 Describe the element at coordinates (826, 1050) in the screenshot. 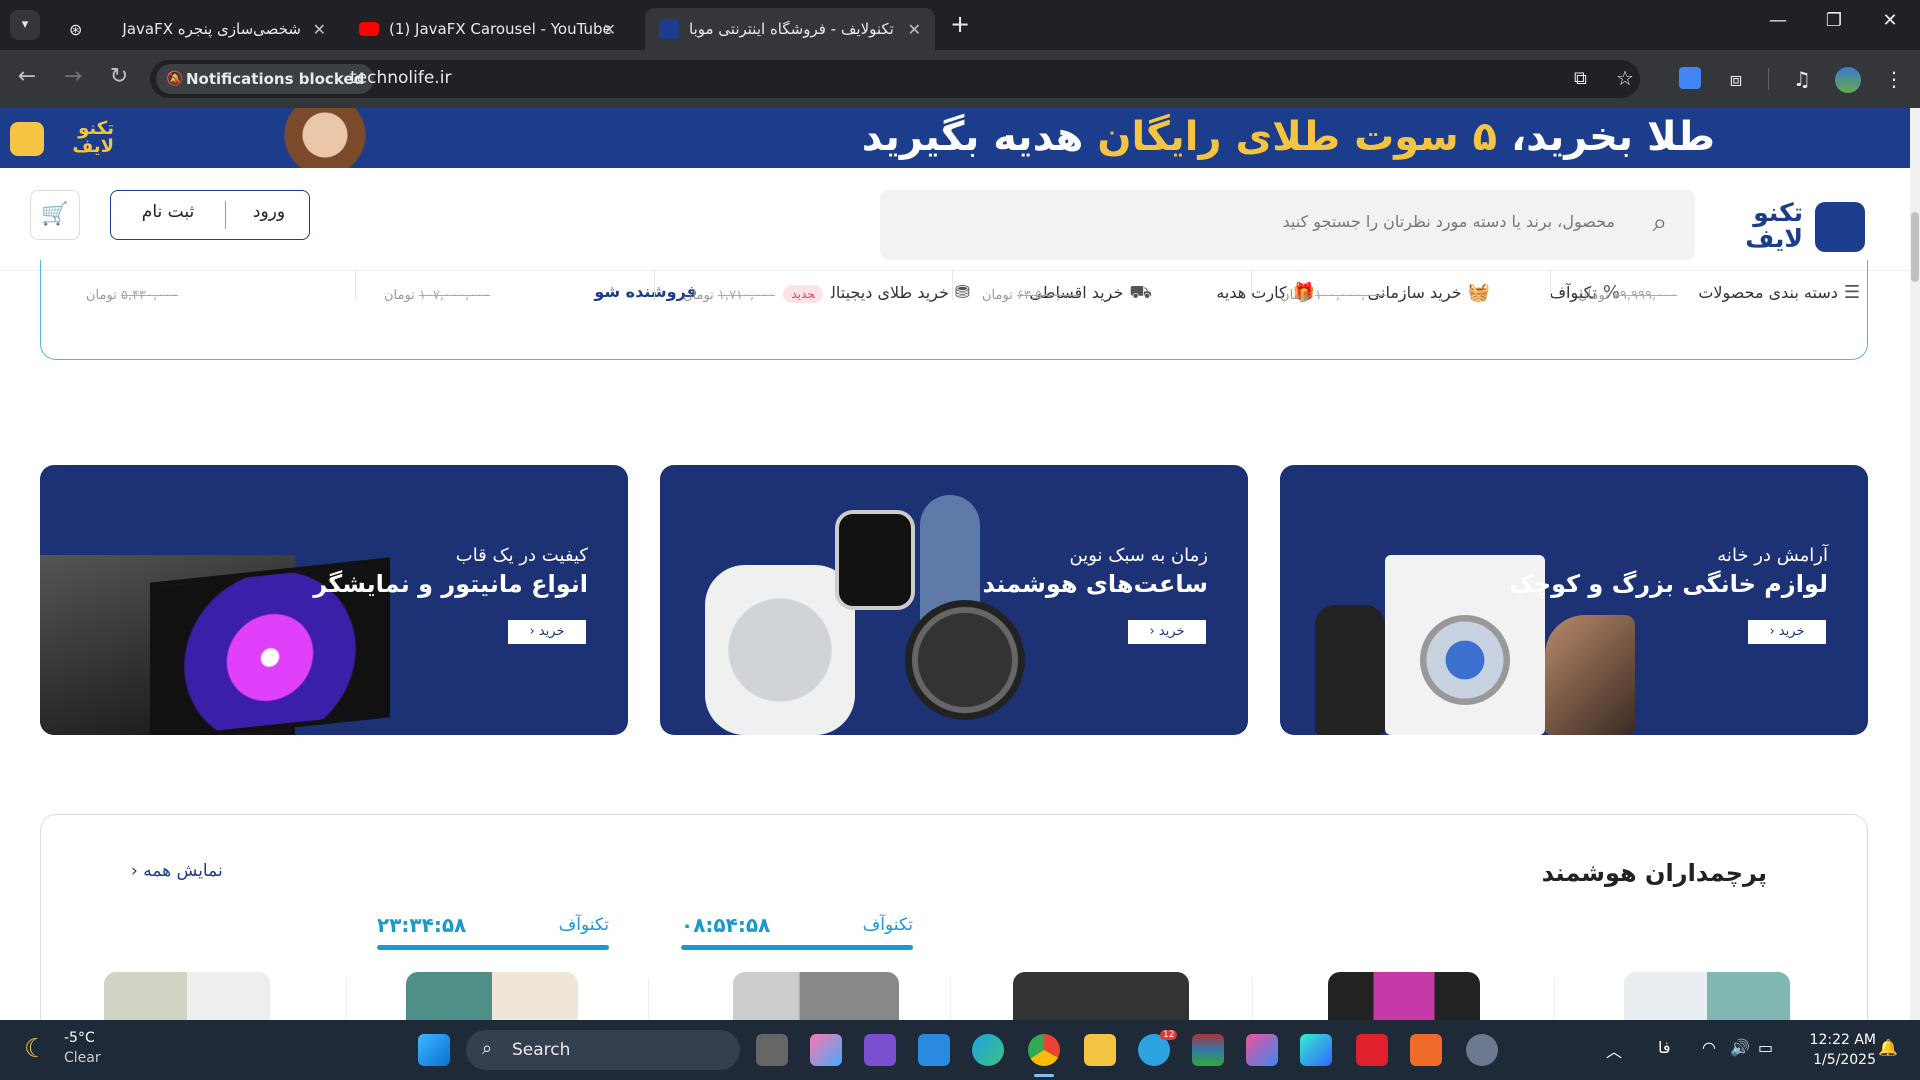

I see `copilot-icon` at that location.